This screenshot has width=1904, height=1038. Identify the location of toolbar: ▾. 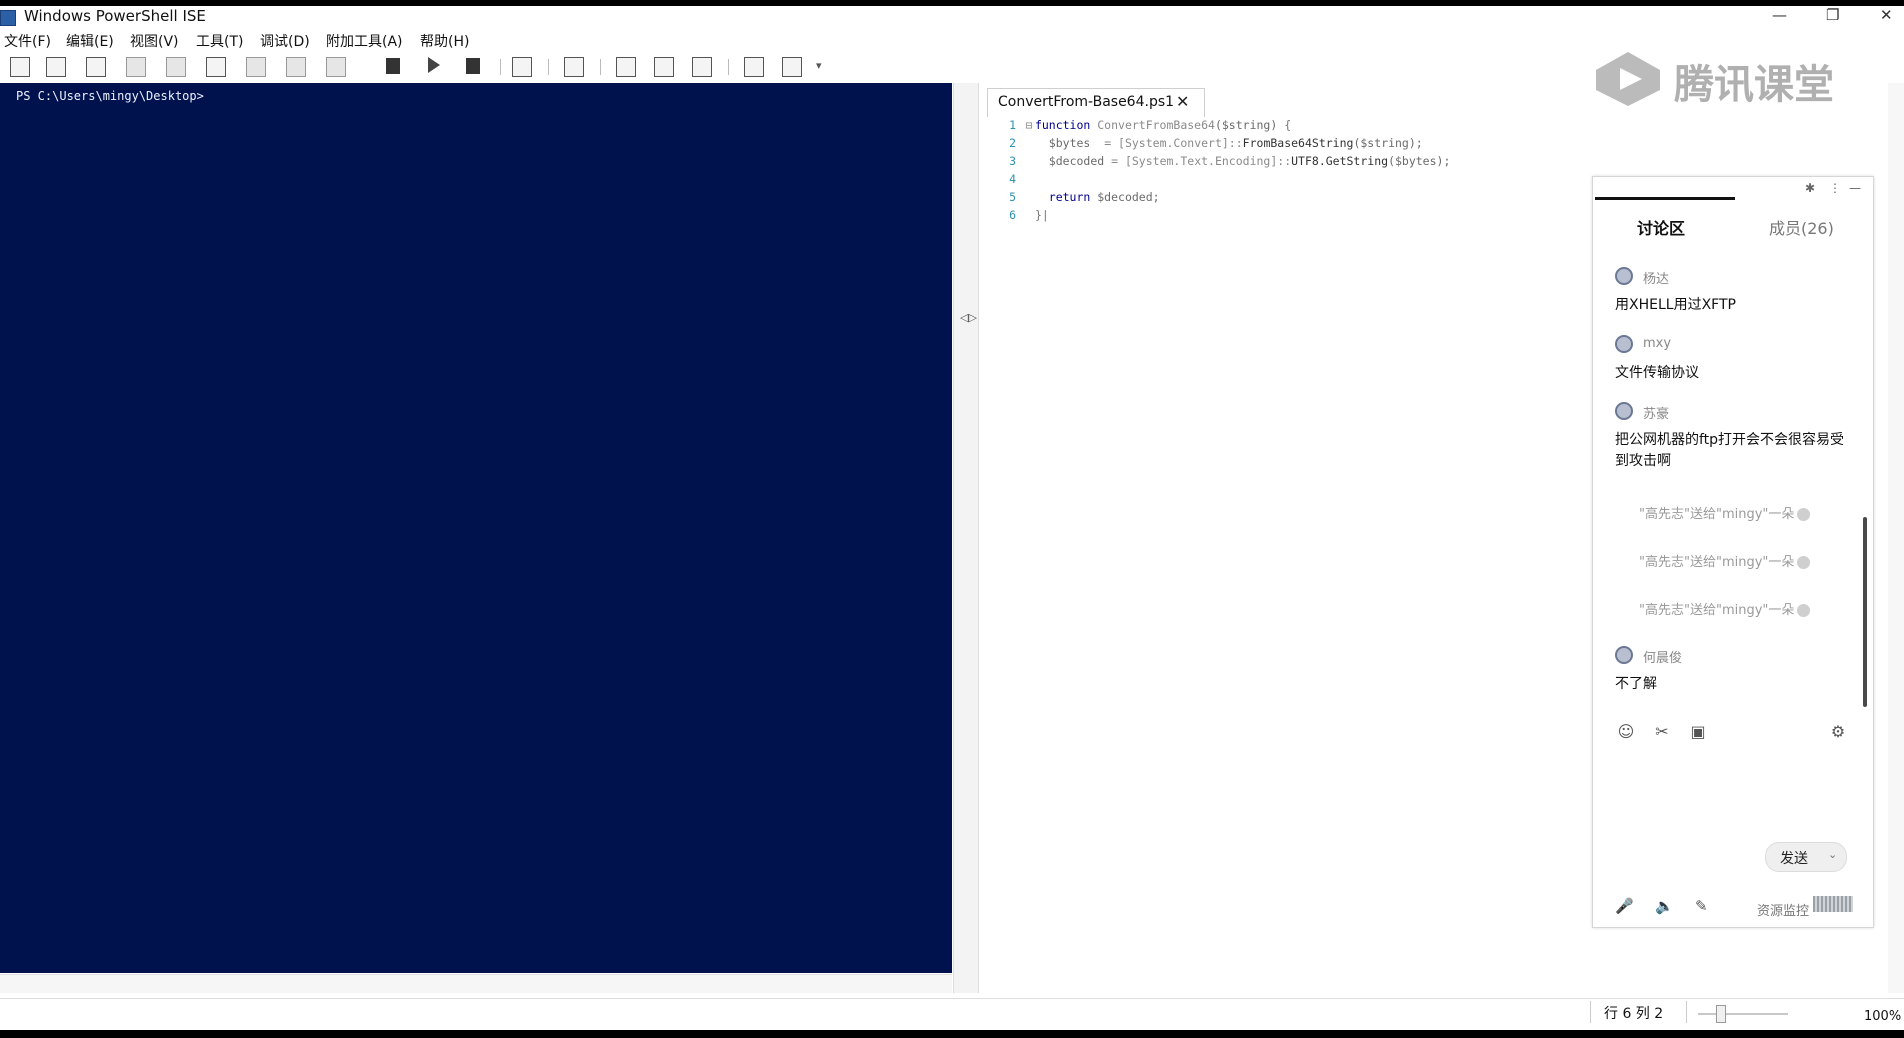
(480, 66).